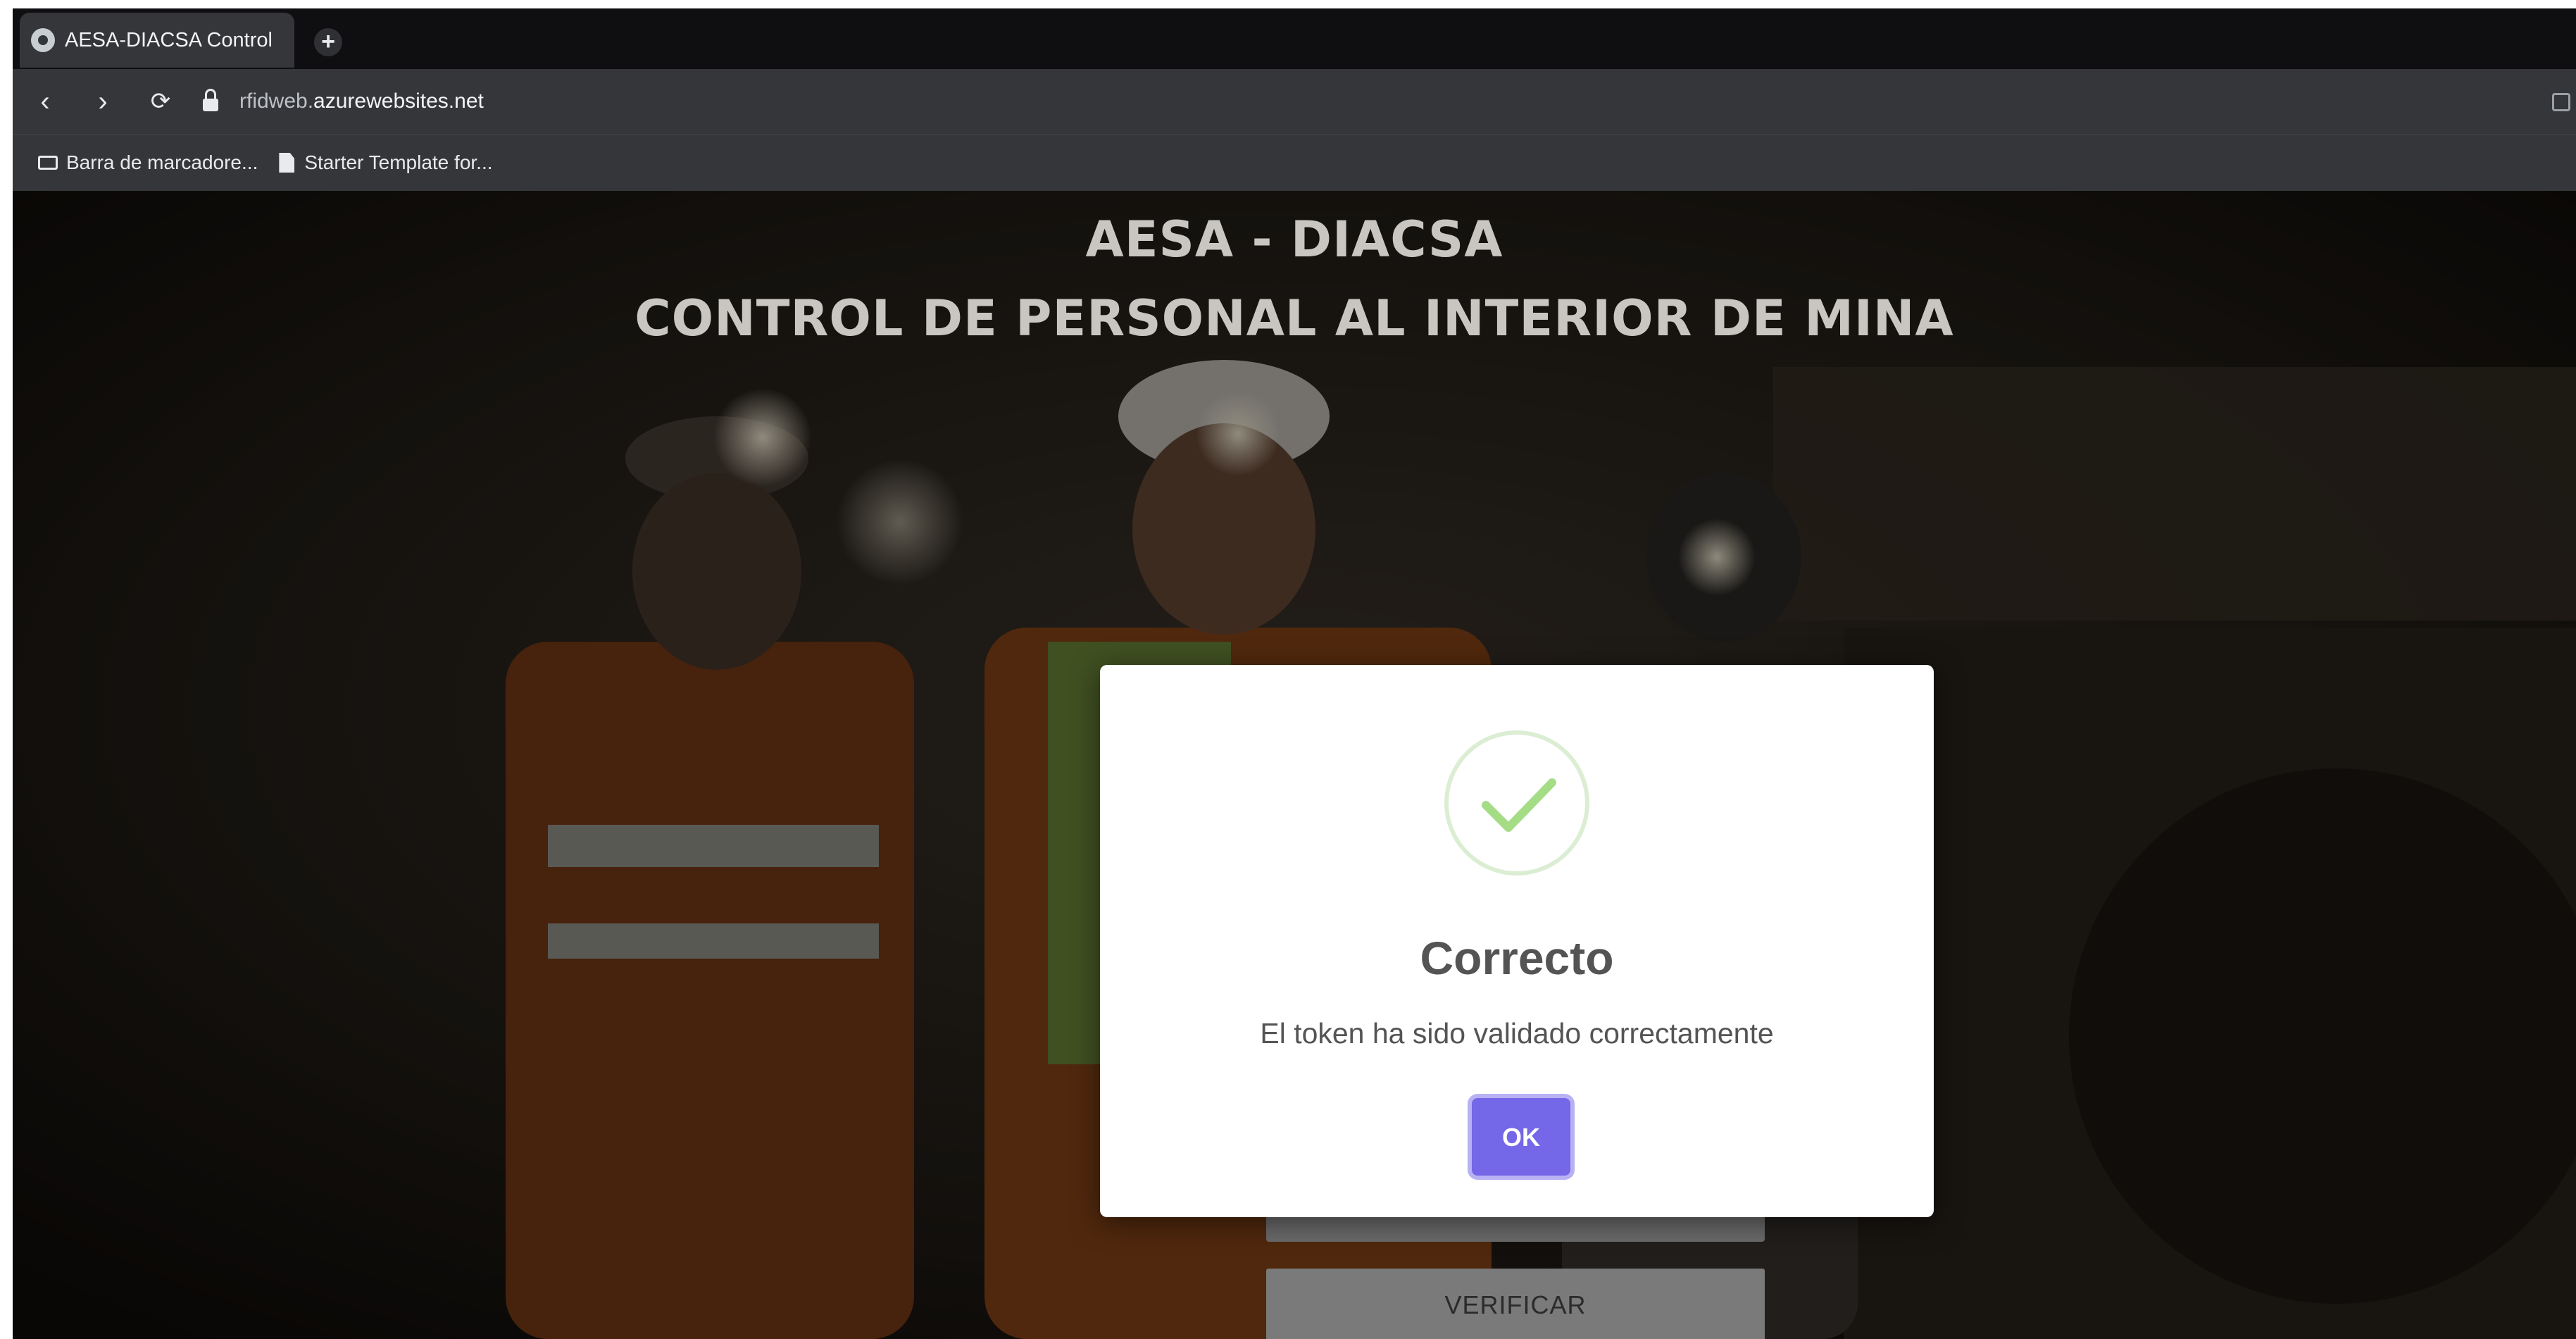 This screenshot has width=2576, height=1339. What do you see at coordinates (43, 40) in the screenshot?
I see `site-favicon-icon` at bounding box center [43, 40].